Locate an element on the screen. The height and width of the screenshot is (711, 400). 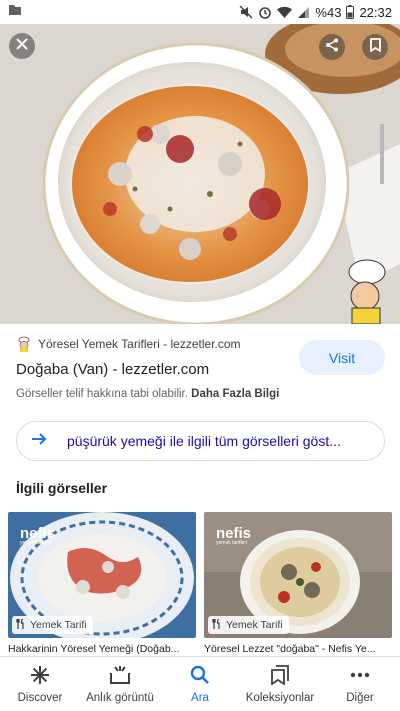
close-button is located at coordinates (22, 46).